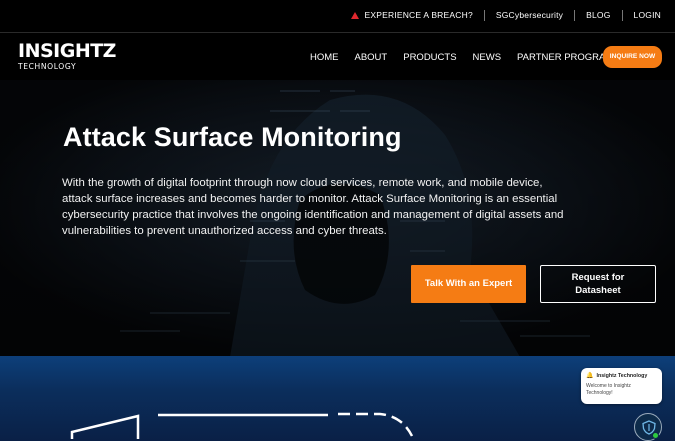  Describe the element at coordinates (429, 57) in the screenshot. I see `nav-products: PRODUCTS` at that location.